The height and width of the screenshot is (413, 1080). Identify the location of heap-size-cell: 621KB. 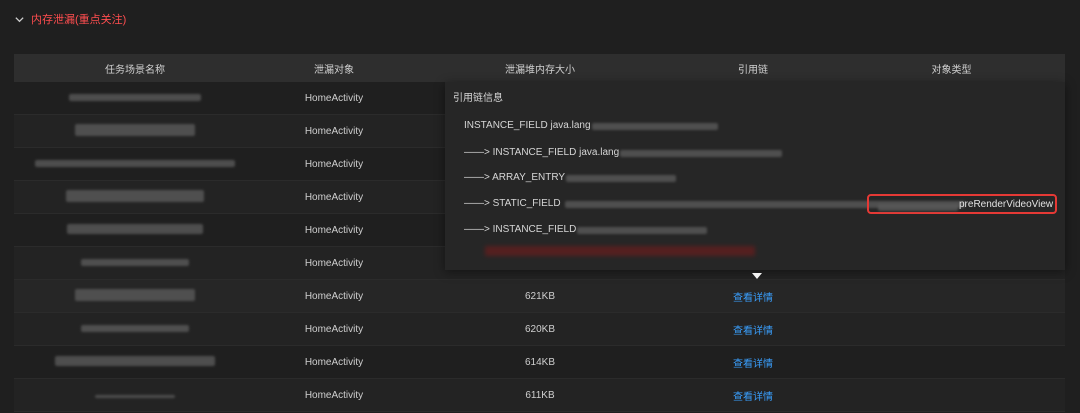
(540, 296).